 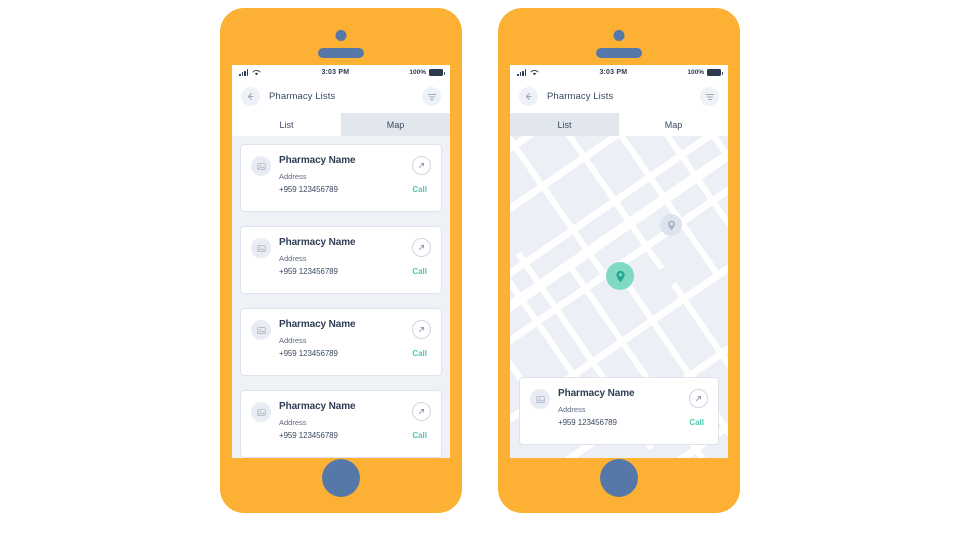 I want to click on marker-halo, so click(x=671, y=225).